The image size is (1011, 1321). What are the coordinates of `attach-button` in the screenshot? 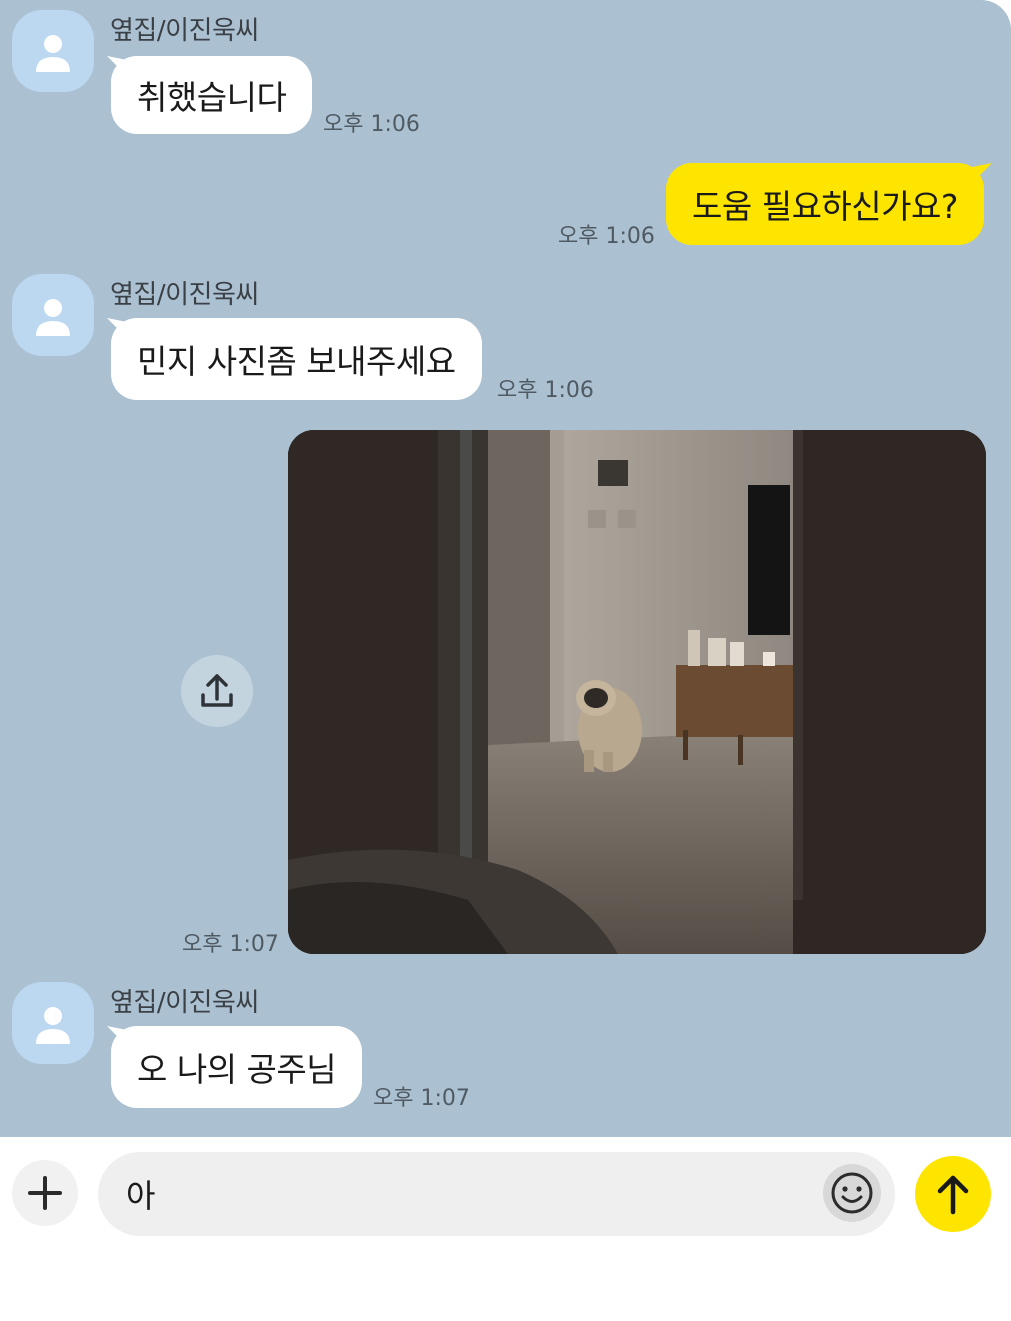 It's located at (45, 1193).